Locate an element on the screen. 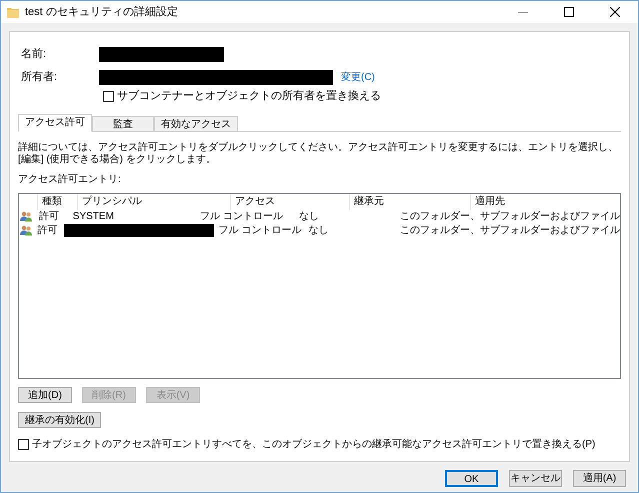 The height and width of the screenshot is (493, 639). dialog-button: OK is located at coordinates (471, 478).